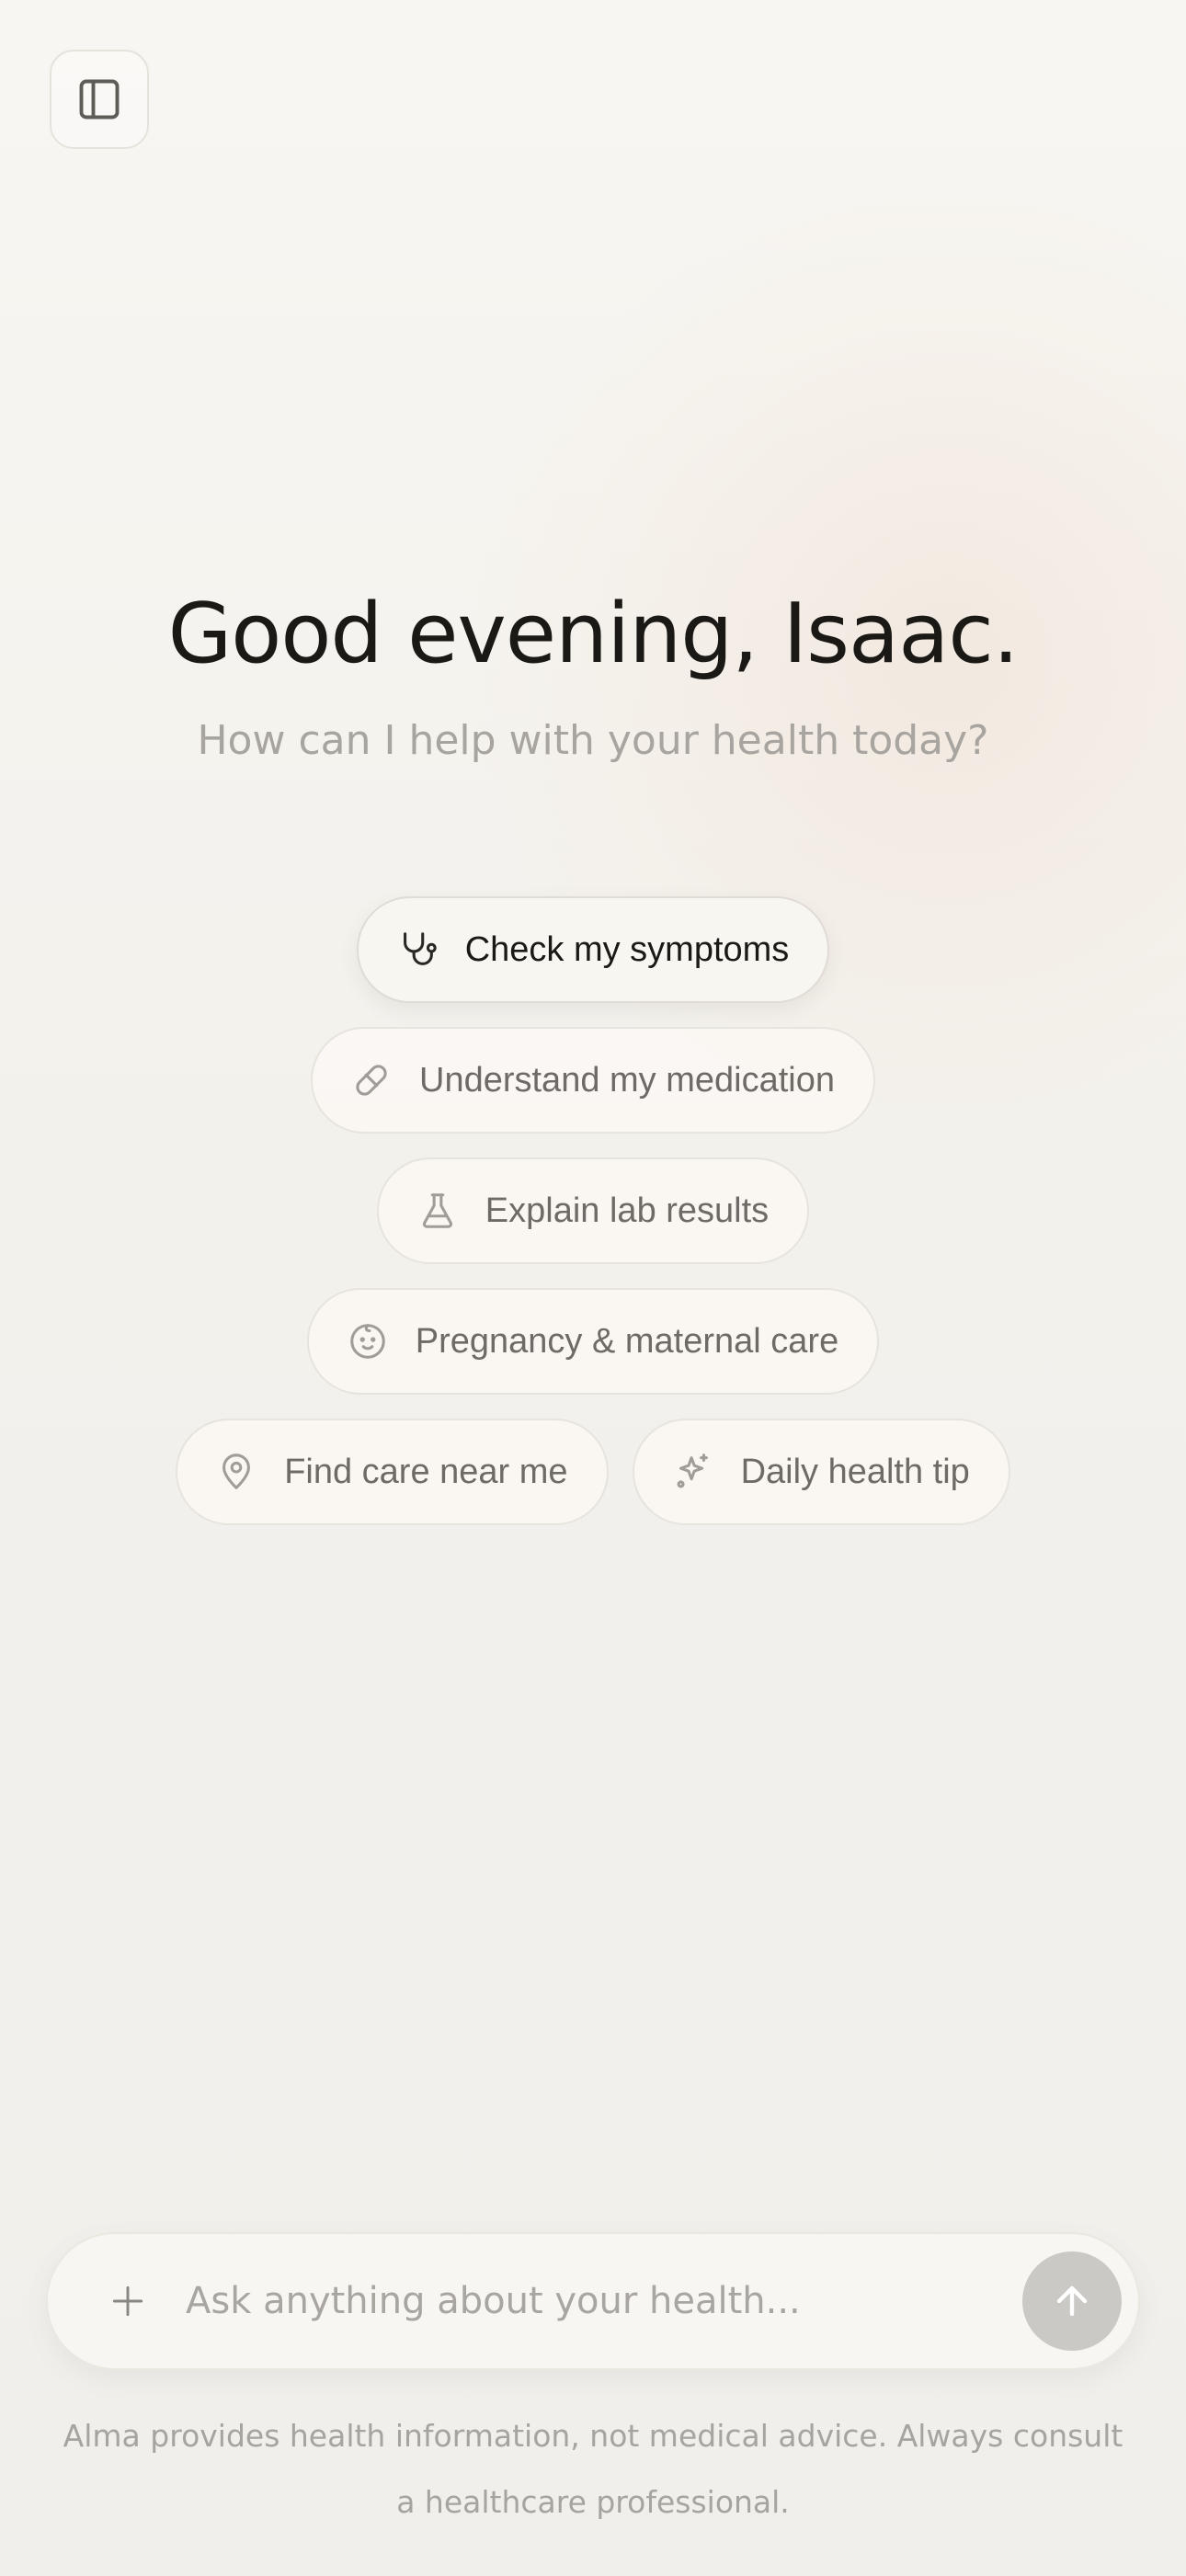 This screenshot has width=1186, height=2576. What do you see at coordinates (693, 1472) in the screenshot?
I see `sparkles-icon` at bounding box center [693, 1472].